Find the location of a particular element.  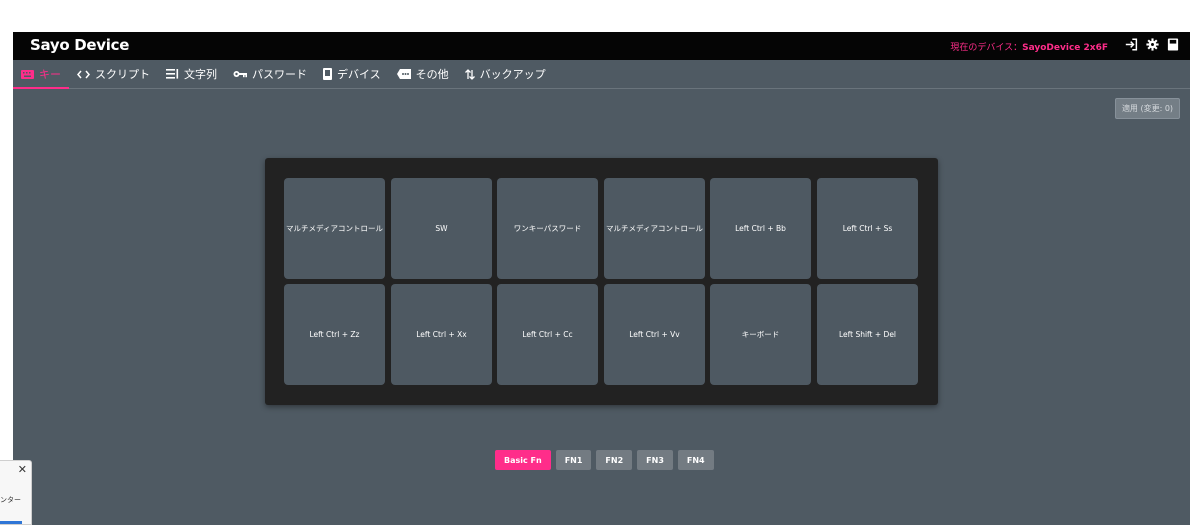

key-button: Left Ctrl + Ss is located at coordinates (867, 228).